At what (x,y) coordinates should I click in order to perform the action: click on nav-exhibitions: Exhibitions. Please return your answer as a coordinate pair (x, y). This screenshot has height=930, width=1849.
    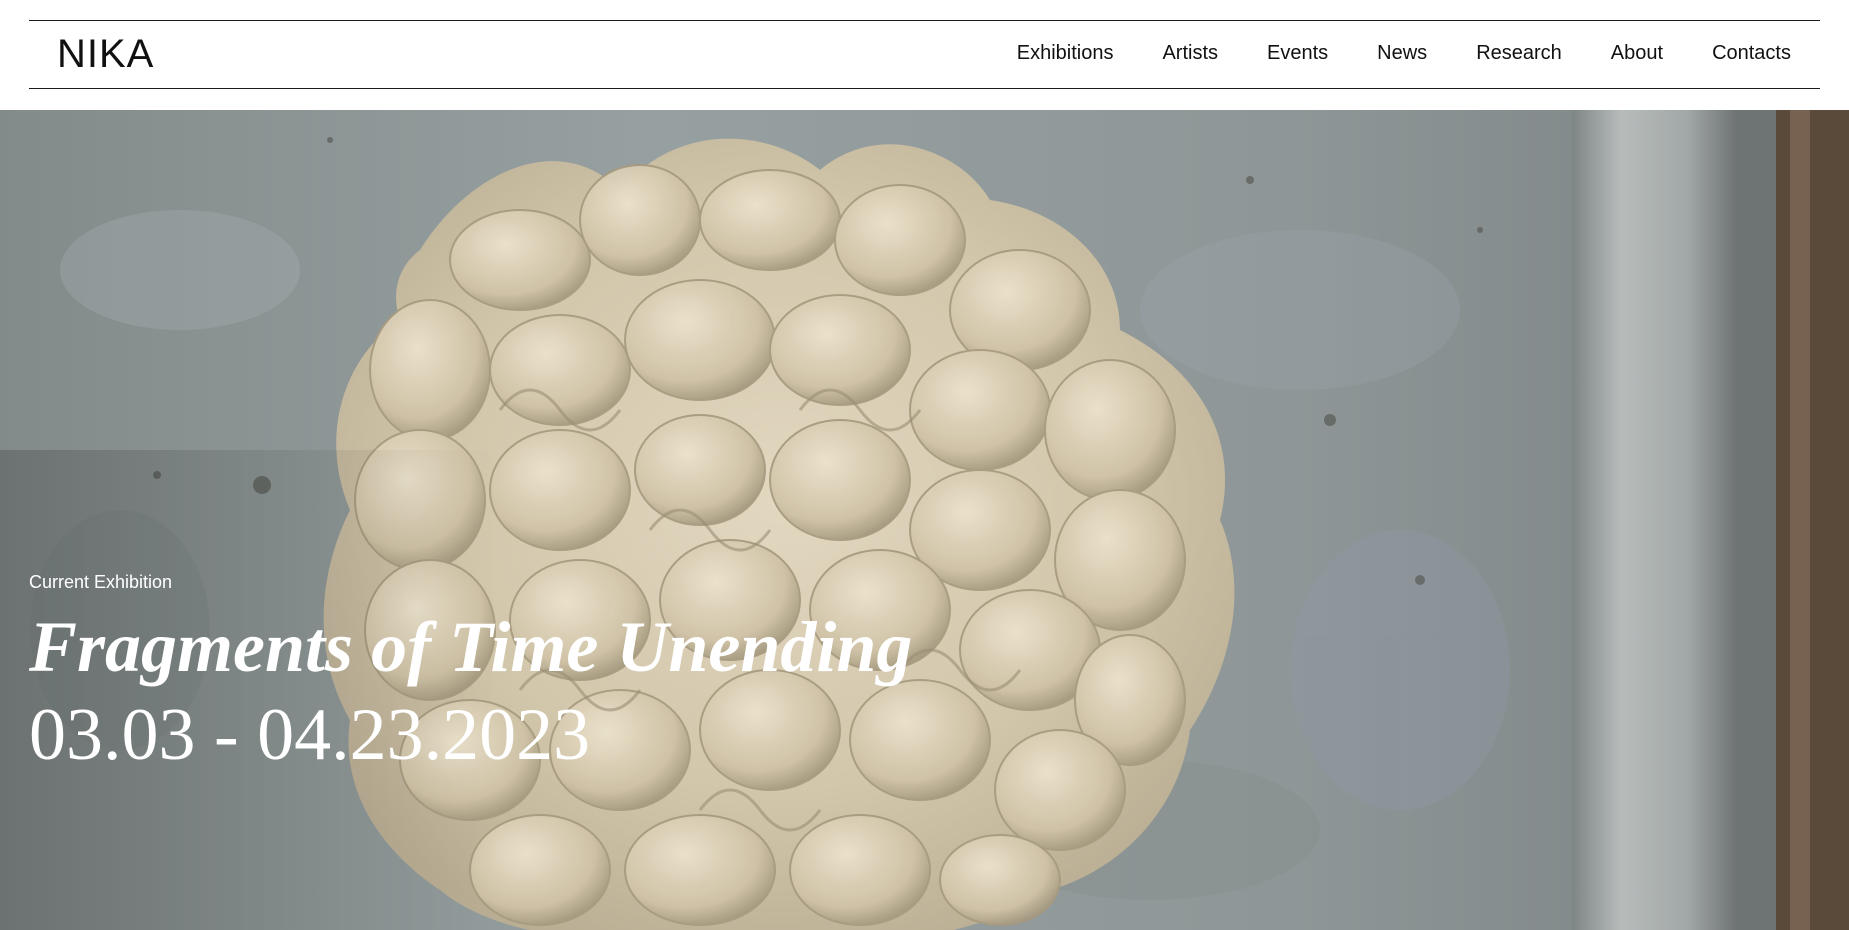
    Looking at the image, I should click on (1065, 53).